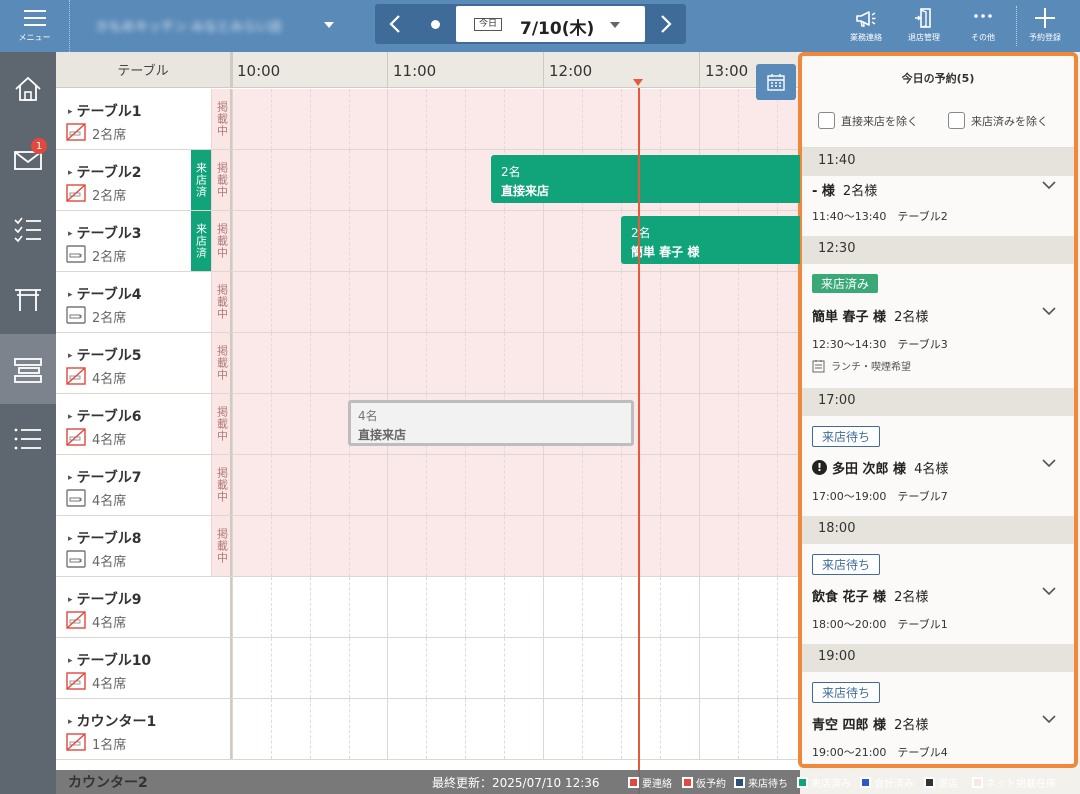 This screenshot has height=794, width=1080. What do you see at coordinates (938, 326) in the screenshot?
I see `reservation-card: 来店済み 簡単 春子 様 2名様 12:30～14:30 テーブル3 ランチ・喫煙希望` at bounding box center [938, 326].